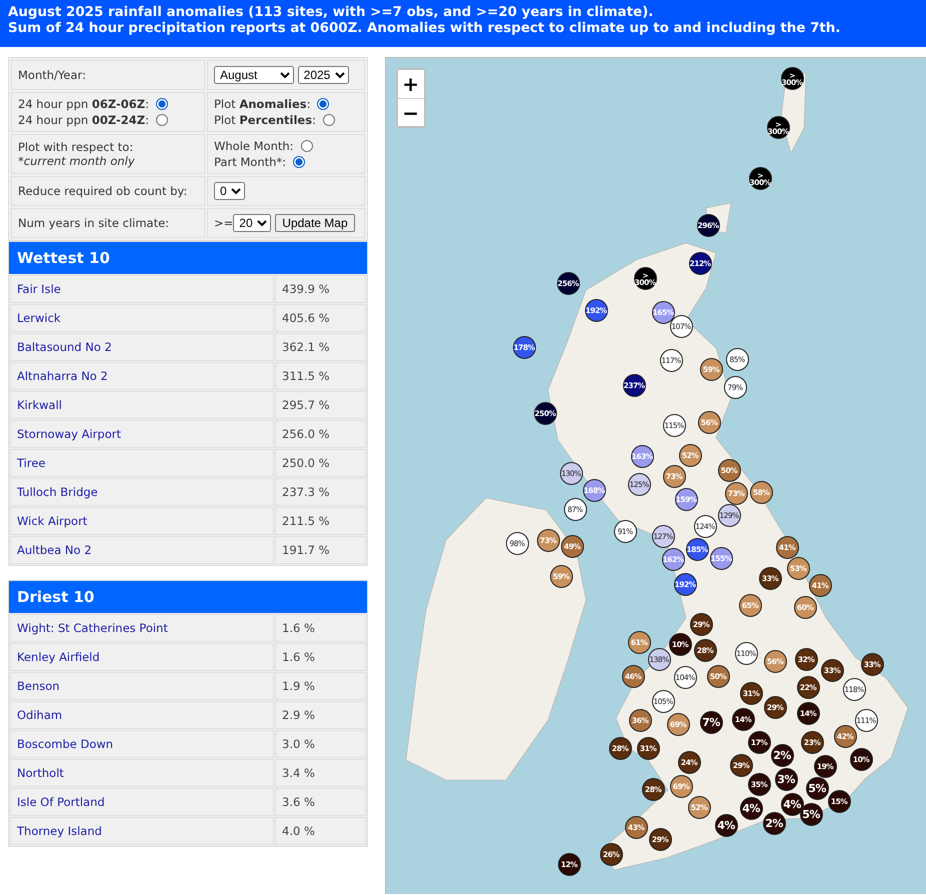 Image resolution: width=926 pixels, height=895 pixels. What do you see at coordinates (250, 162) in the screenshot?
I see `radio-label: Part Month*:` at bounding box center [250, 162].